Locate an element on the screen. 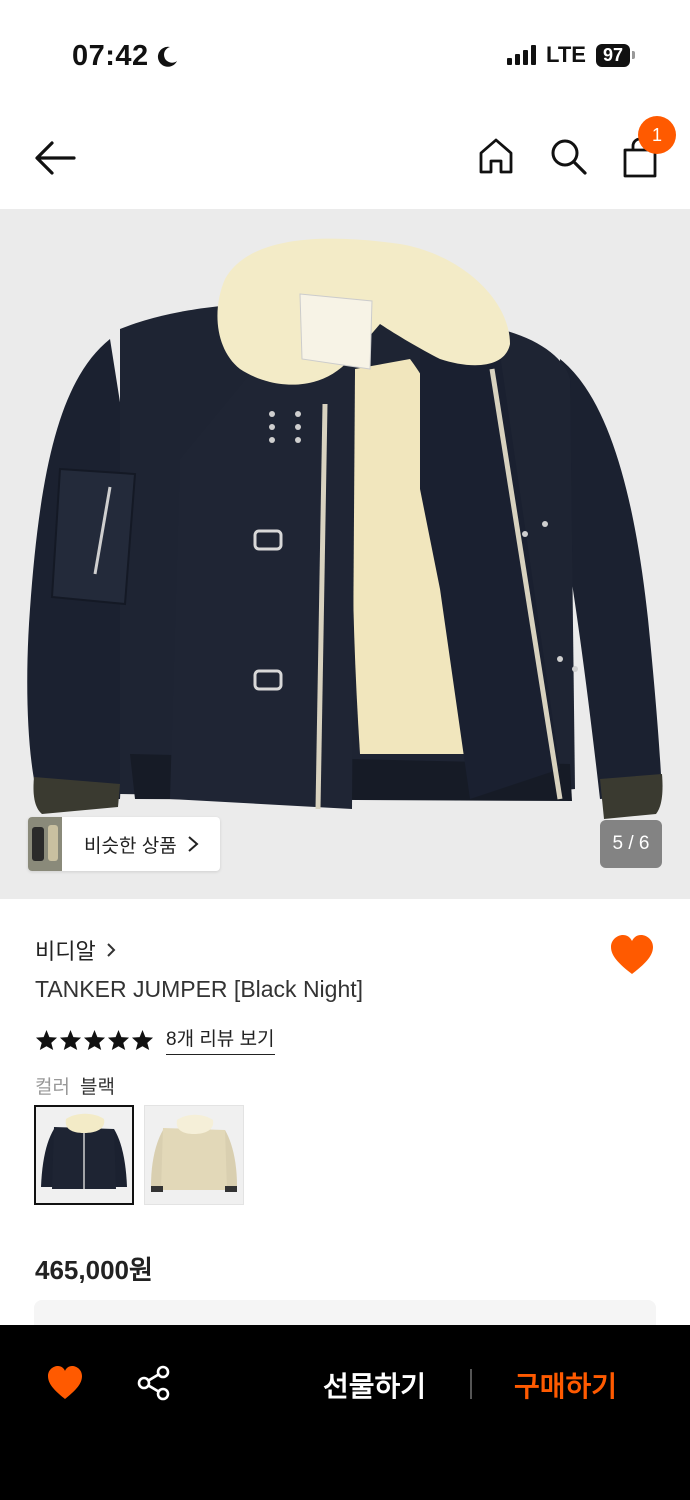 The width and height of the screenshot is (690, 1500). rating-row: 8개 리뷰 보기 is located at coordinates (155, 1039).